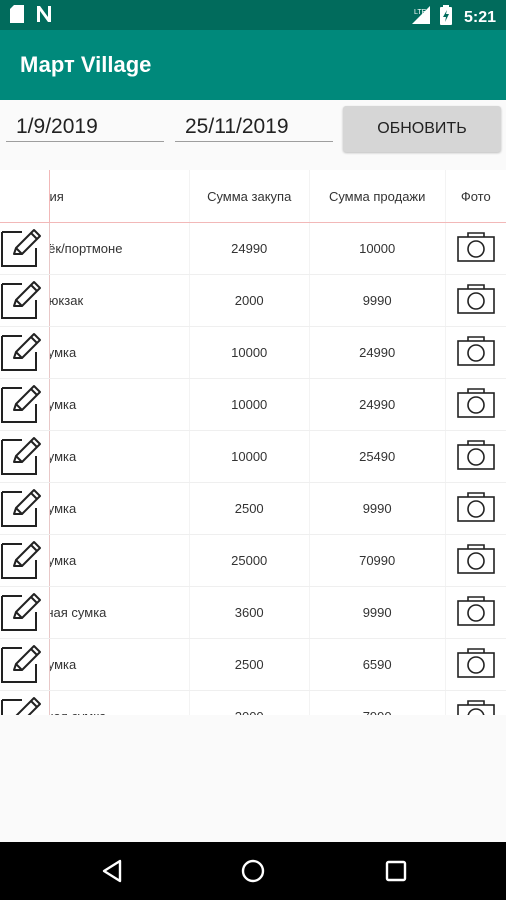  Describe the element at coordinates (377, 248) in the screenshot. I see `sell-sum-cell: 10000` at that location.